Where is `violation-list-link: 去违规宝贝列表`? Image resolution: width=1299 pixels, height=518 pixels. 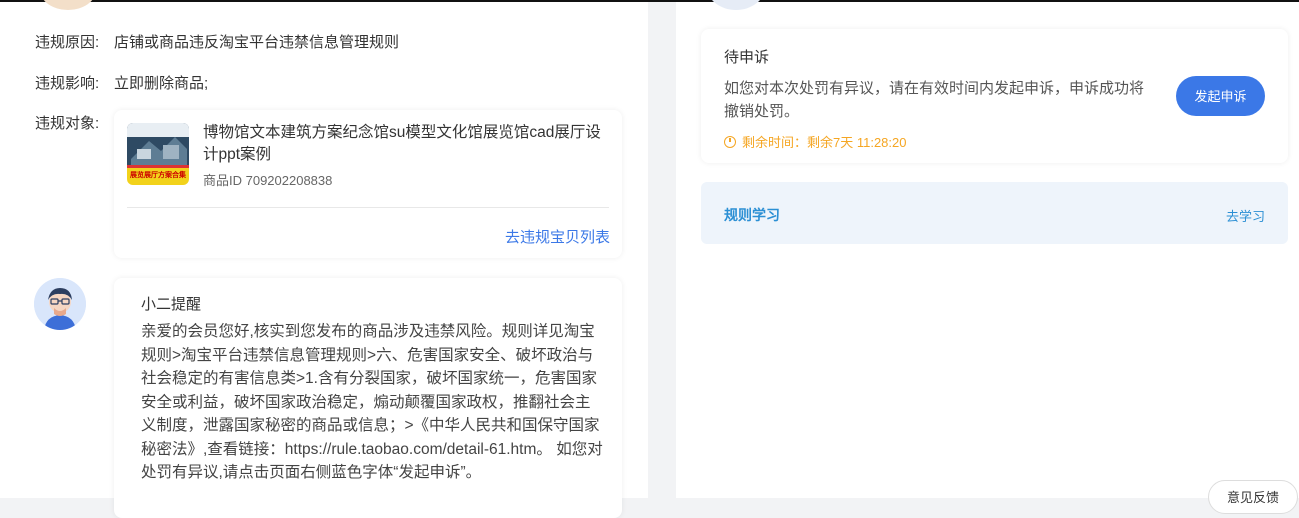 violation-list-link: 去违规宝贝列表 is located at coordinates (557, 236).